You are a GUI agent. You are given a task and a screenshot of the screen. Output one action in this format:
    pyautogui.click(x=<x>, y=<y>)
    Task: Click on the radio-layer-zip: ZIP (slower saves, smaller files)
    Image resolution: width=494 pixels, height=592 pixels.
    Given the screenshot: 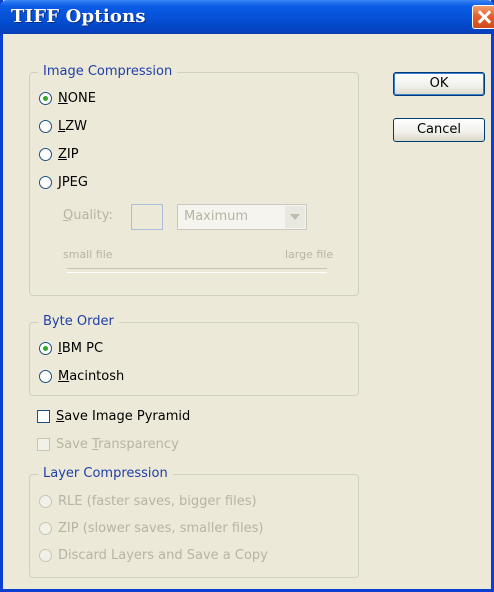 What is the action you would take?
    pyautogui.click(x=151, y=528)
    